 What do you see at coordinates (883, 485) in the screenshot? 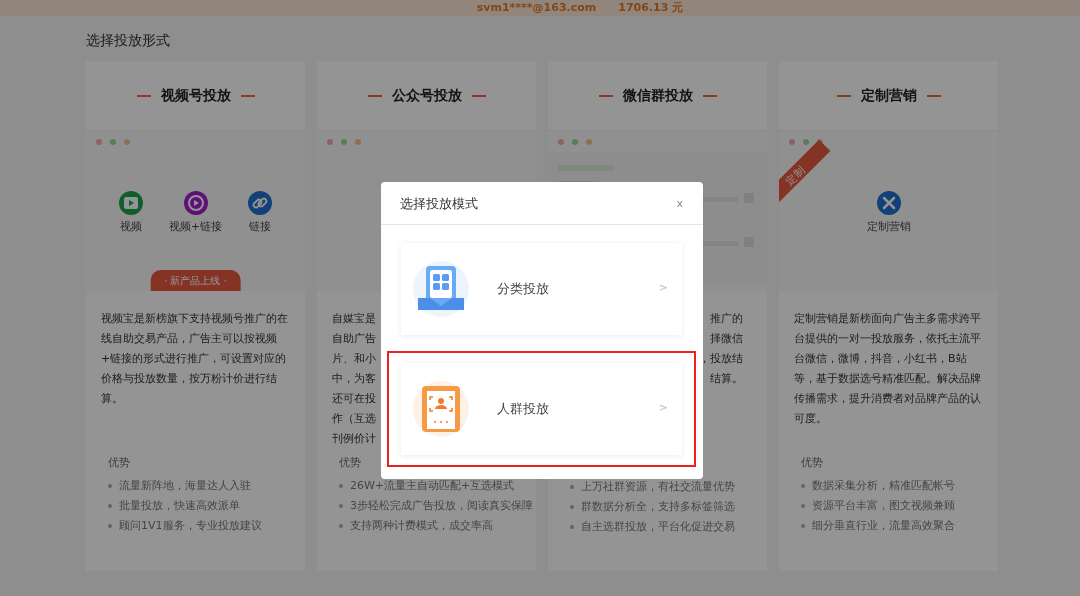
I see `advantage-item: 数据采集分析，精准匹配帐号` at bounding box center [883, 485].